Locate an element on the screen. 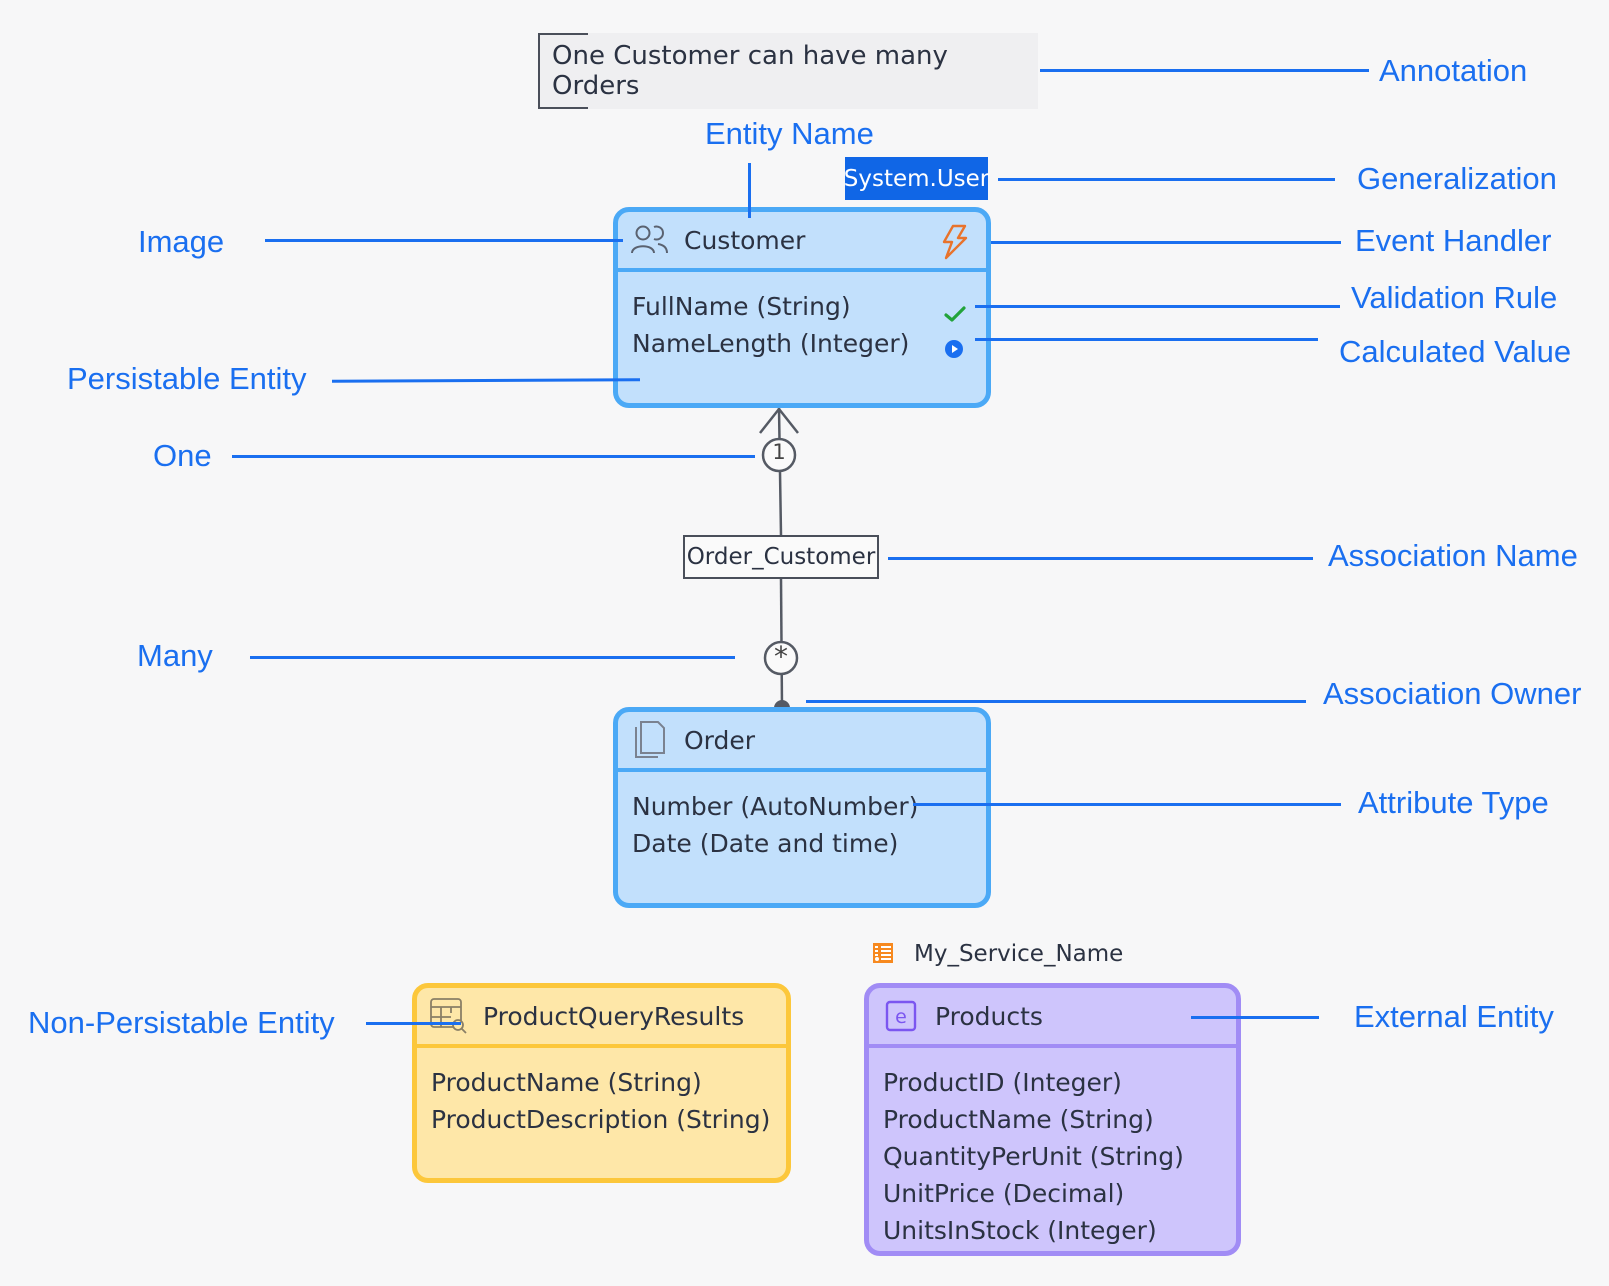 This screenshot has width=1609, height=1286. callout-one: One is located at coordinates (182, 455).